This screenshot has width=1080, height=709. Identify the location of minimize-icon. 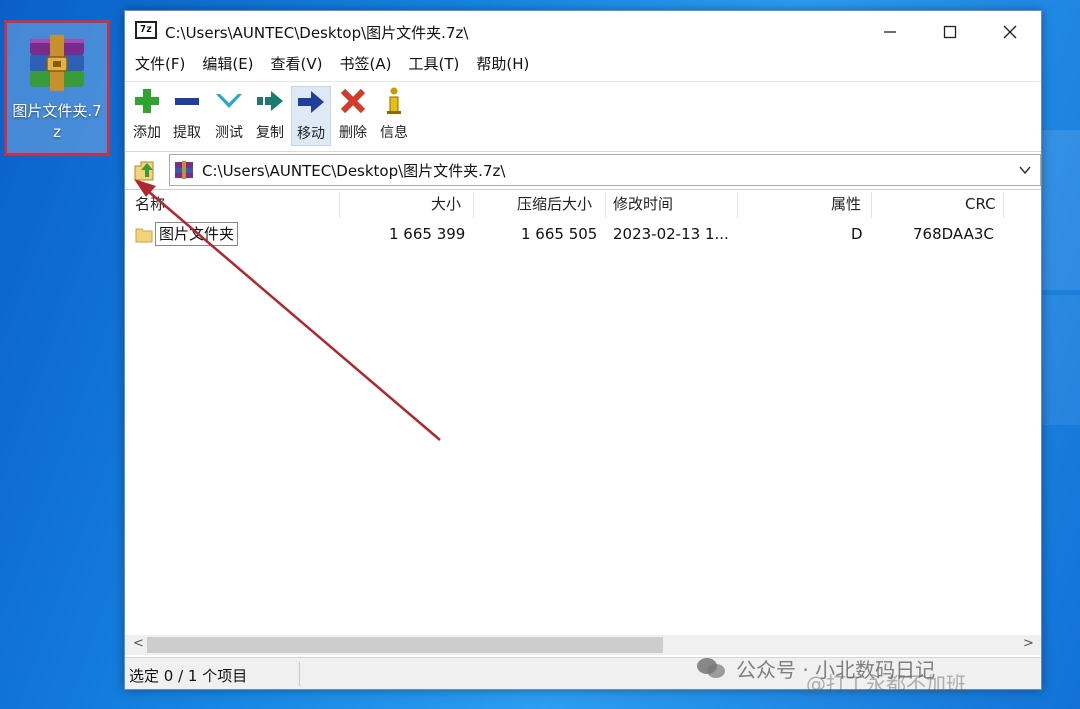
(890, 32).